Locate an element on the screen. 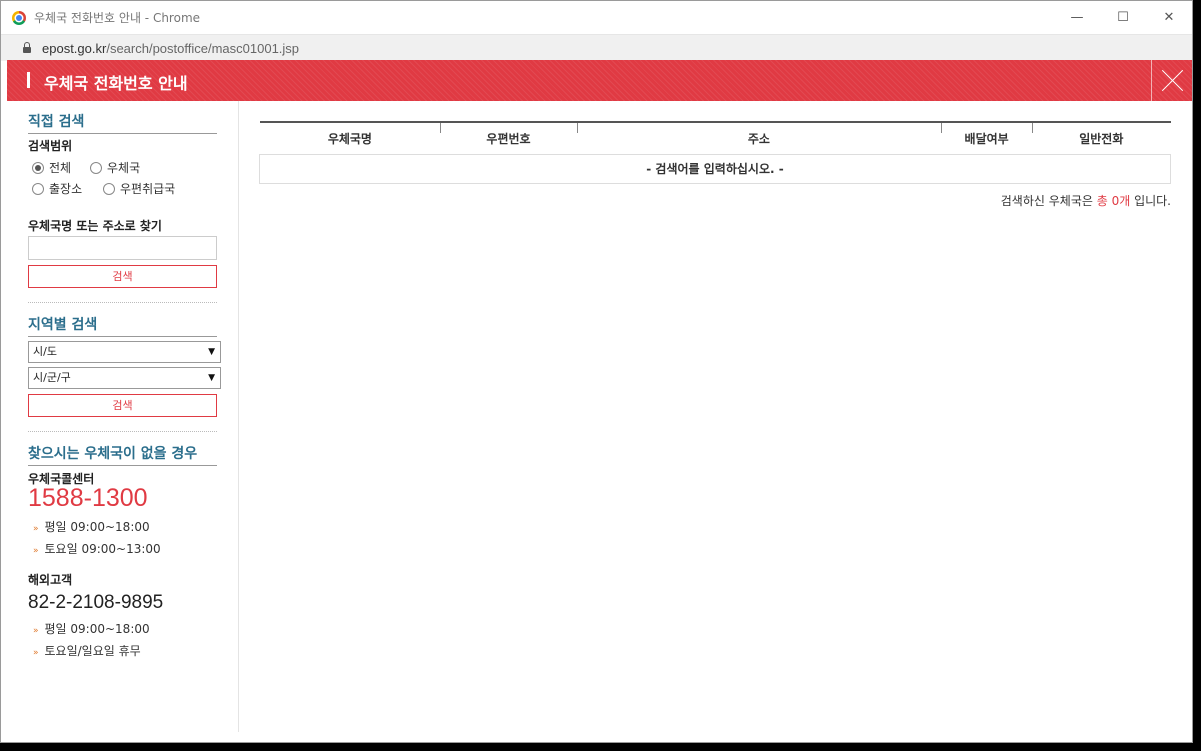 The width and height of the screenshot is (1201, 751). column-header-phone: 일반전화 is located at coordinates (1101, 138).